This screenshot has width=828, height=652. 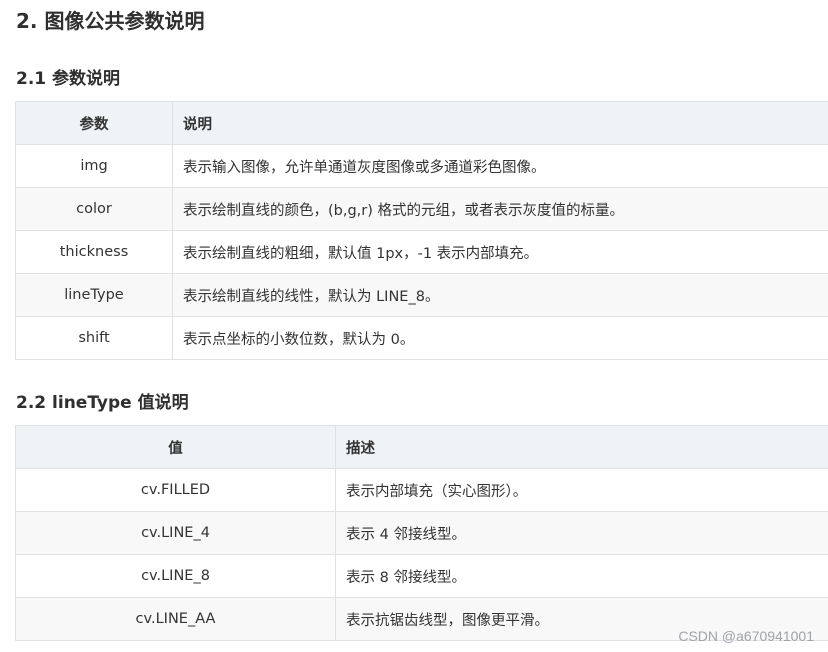 I want to click on column-header-description: 描述, so click(x=581, y=447).